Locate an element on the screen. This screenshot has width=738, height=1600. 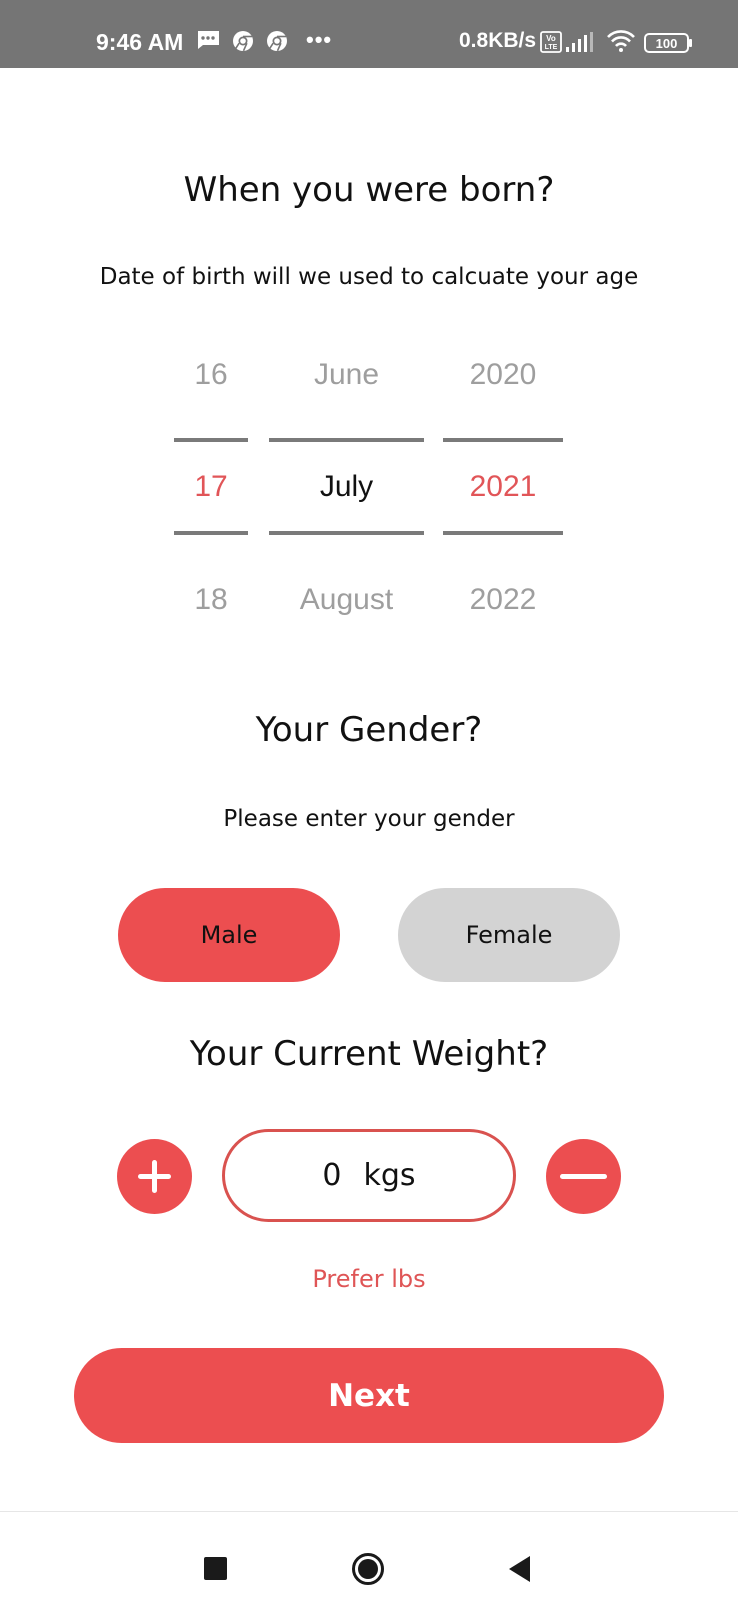
birth-title: When you were born? is located at coordinates (369, 190).